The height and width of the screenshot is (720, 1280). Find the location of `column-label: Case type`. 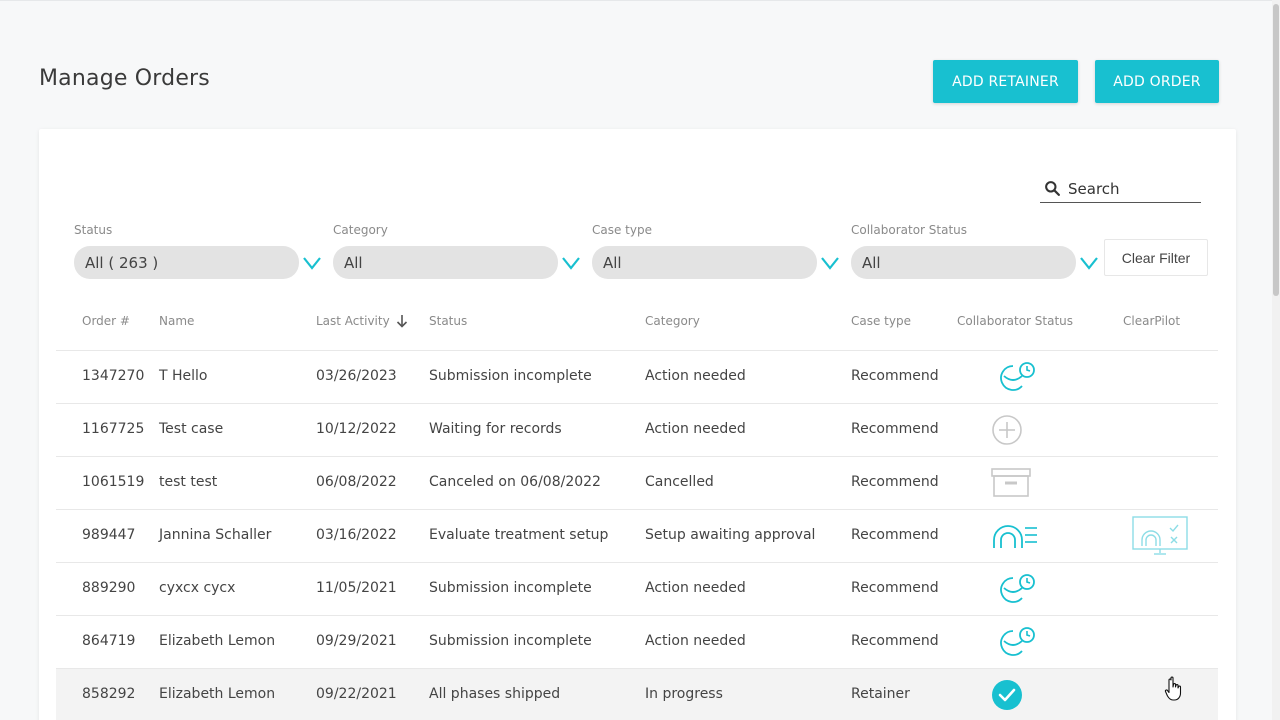

column-label: Case type is located at coordinates (881, 321).